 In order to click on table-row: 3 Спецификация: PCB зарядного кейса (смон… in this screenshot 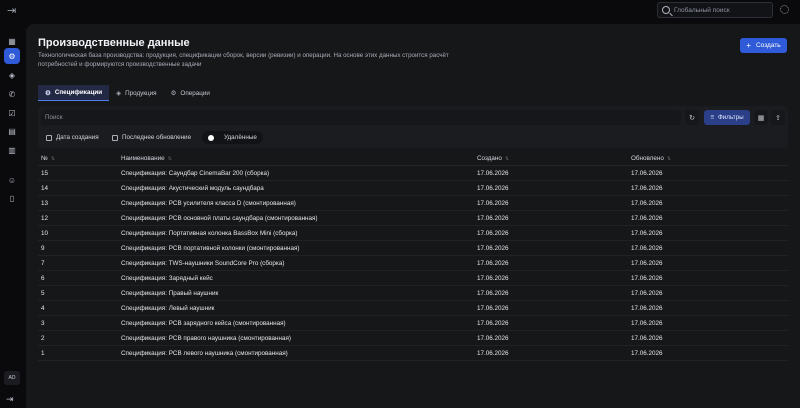, I will do `click(413, 323)`.